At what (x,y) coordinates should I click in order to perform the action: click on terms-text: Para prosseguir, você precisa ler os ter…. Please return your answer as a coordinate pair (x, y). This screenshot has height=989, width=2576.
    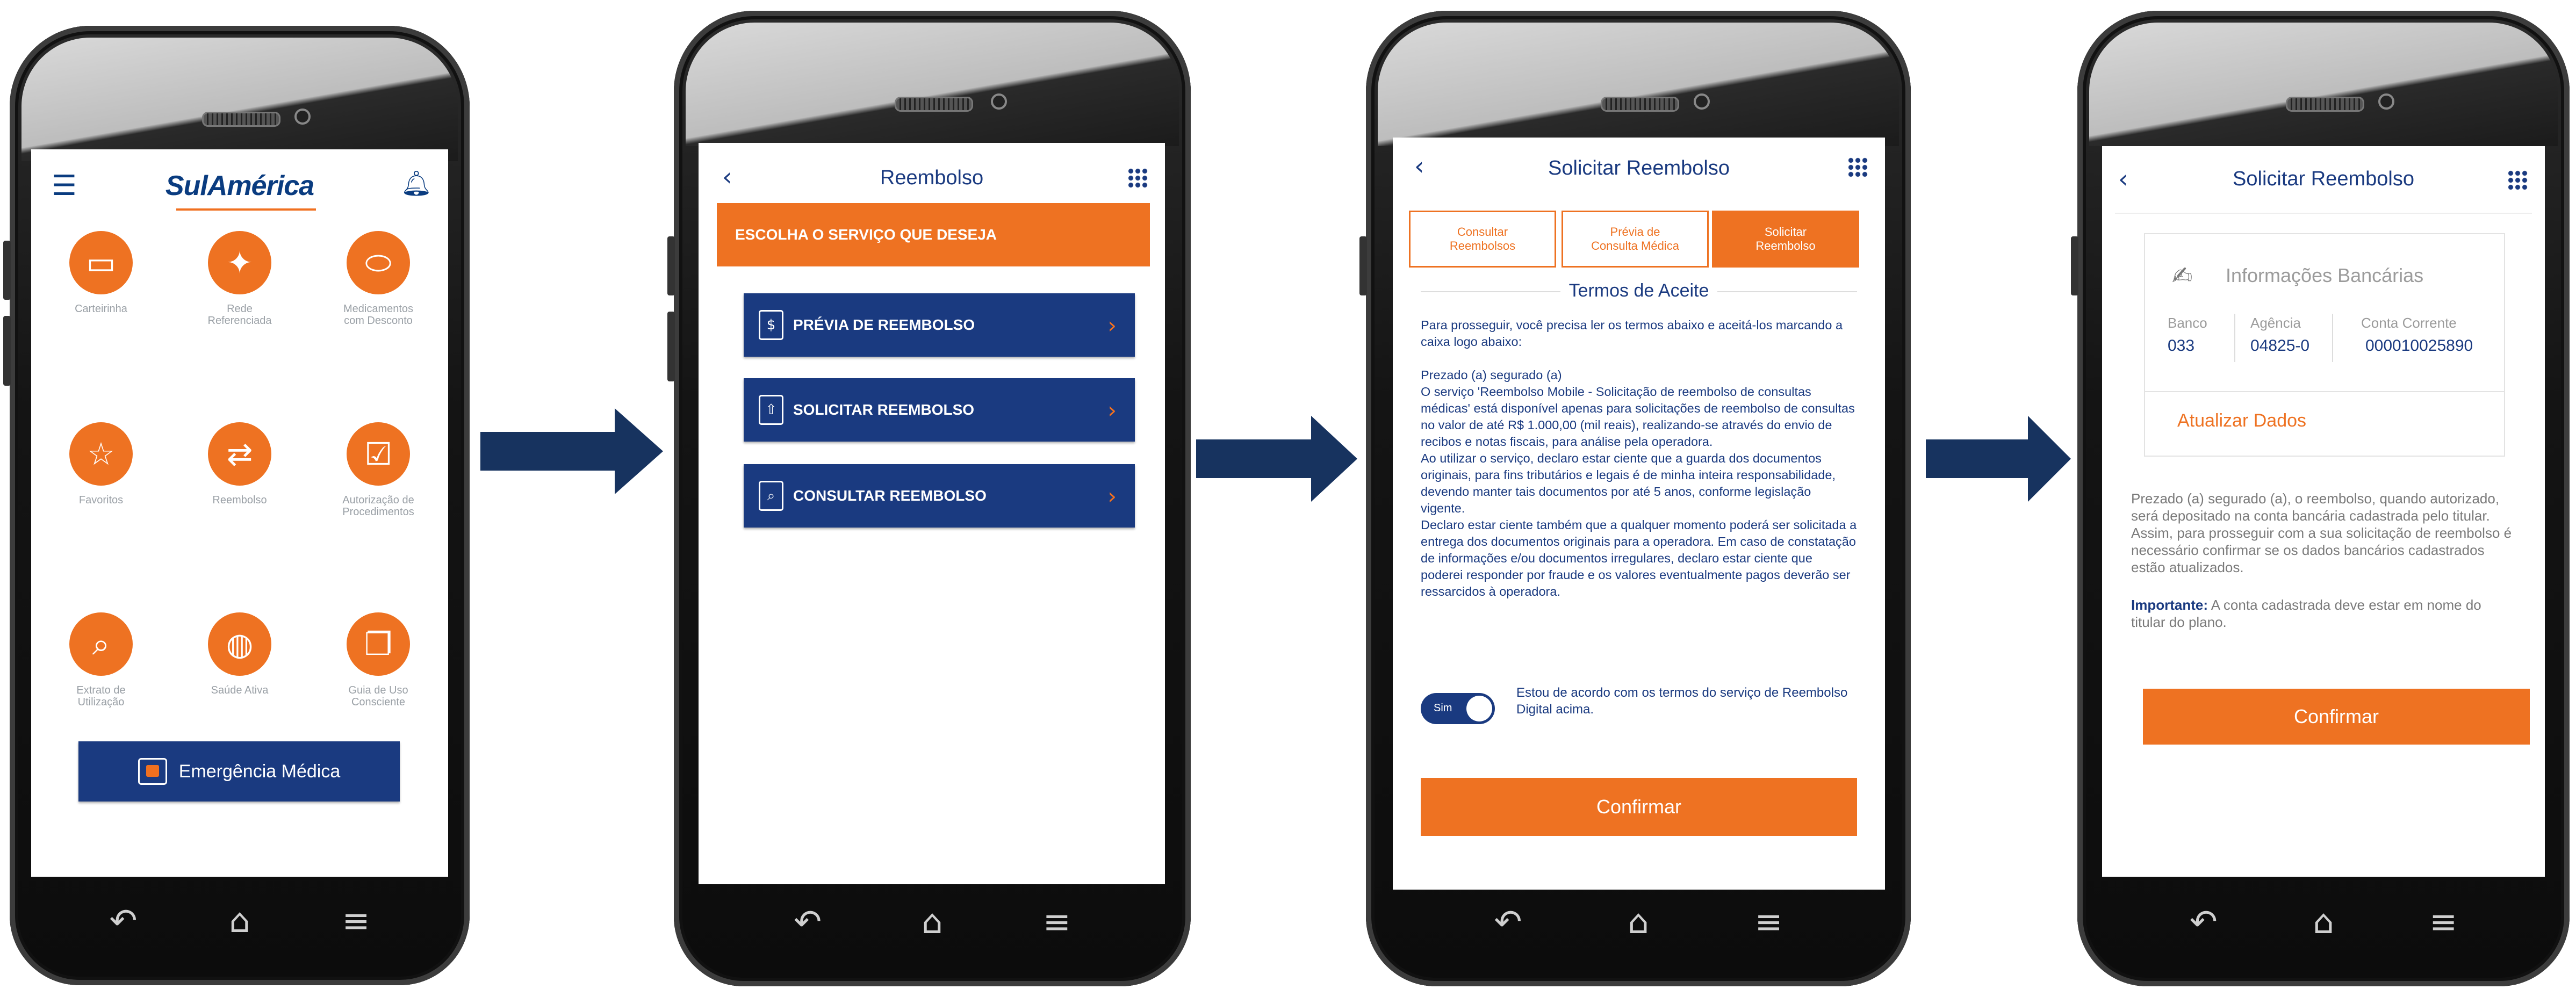
    Looking at the image, I should click on (1639, 458).